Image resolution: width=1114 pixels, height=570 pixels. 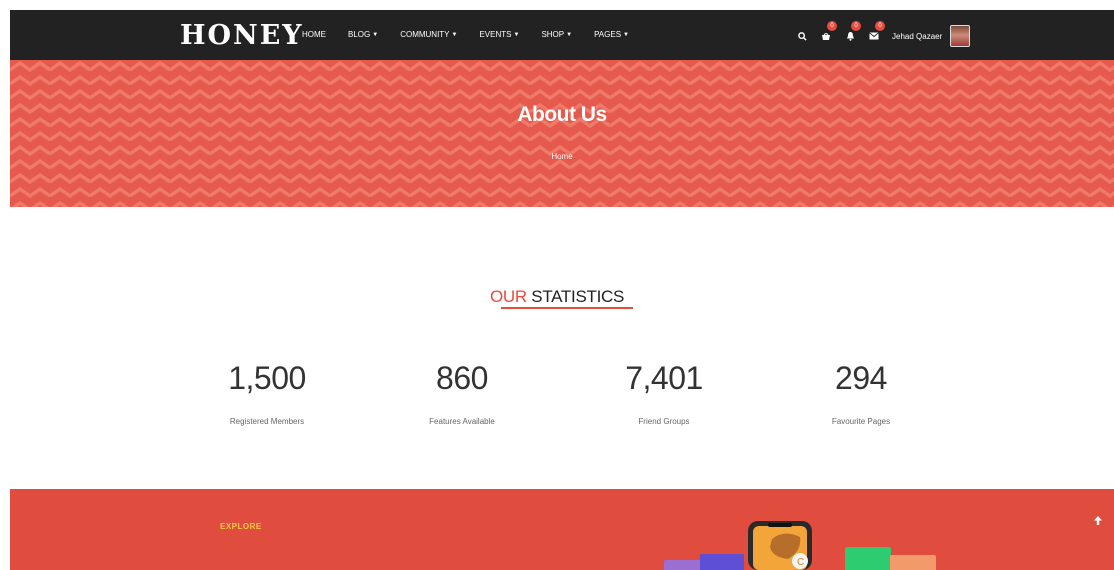 What do you see at coordinates (856, 26) in the screenshot?
I see `notifications-badge: 0` at bounding box center [856, 26].